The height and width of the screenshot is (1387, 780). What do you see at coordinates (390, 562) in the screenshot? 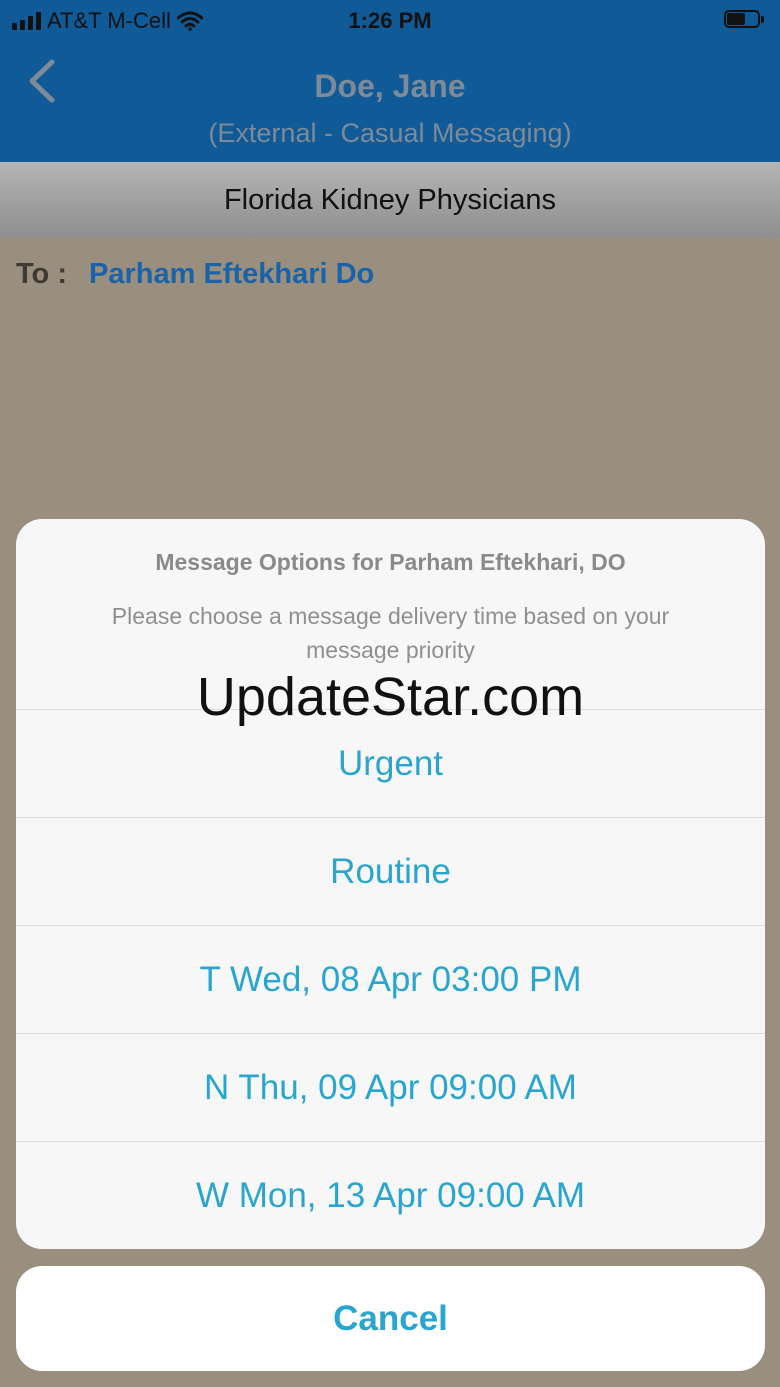
I see `action-sheet-title: Message Options for Parham Eftekhari, DO` at bounding box center [390, 562].